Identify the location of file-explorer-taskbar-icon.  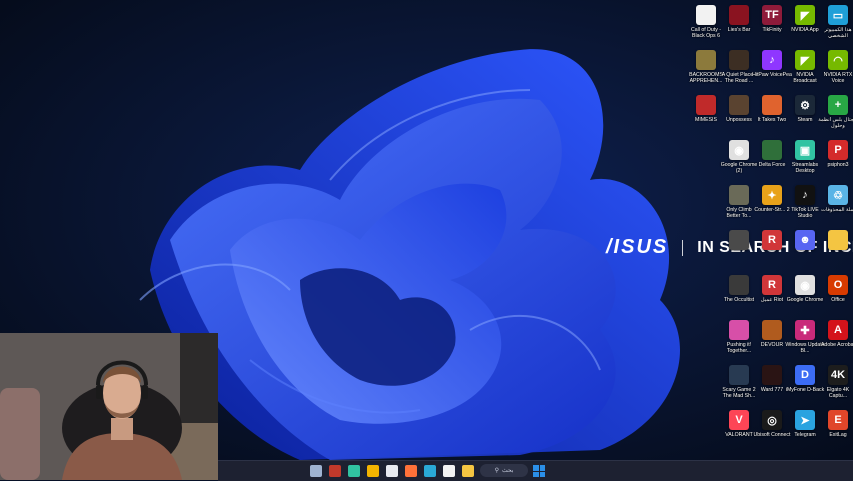
(468, 471).